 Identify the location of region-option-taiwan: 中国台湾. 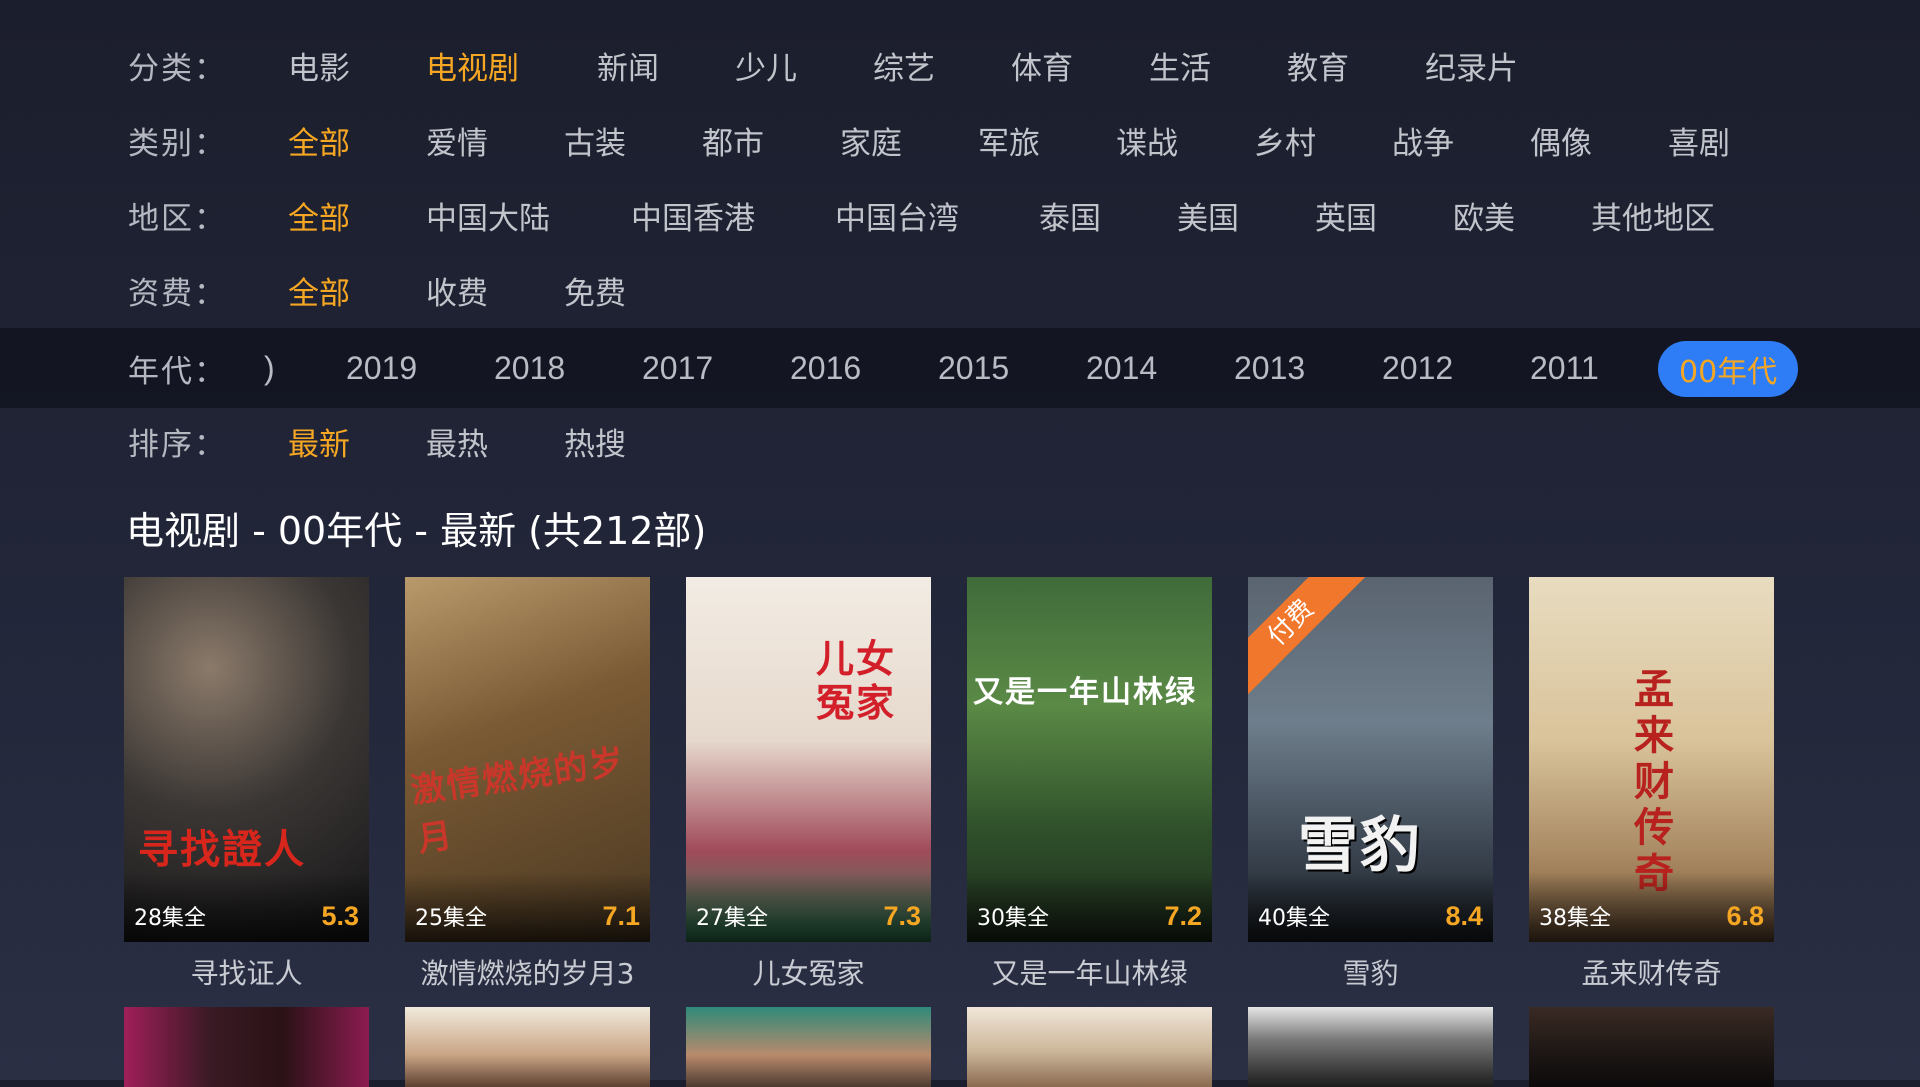
(897, 215).